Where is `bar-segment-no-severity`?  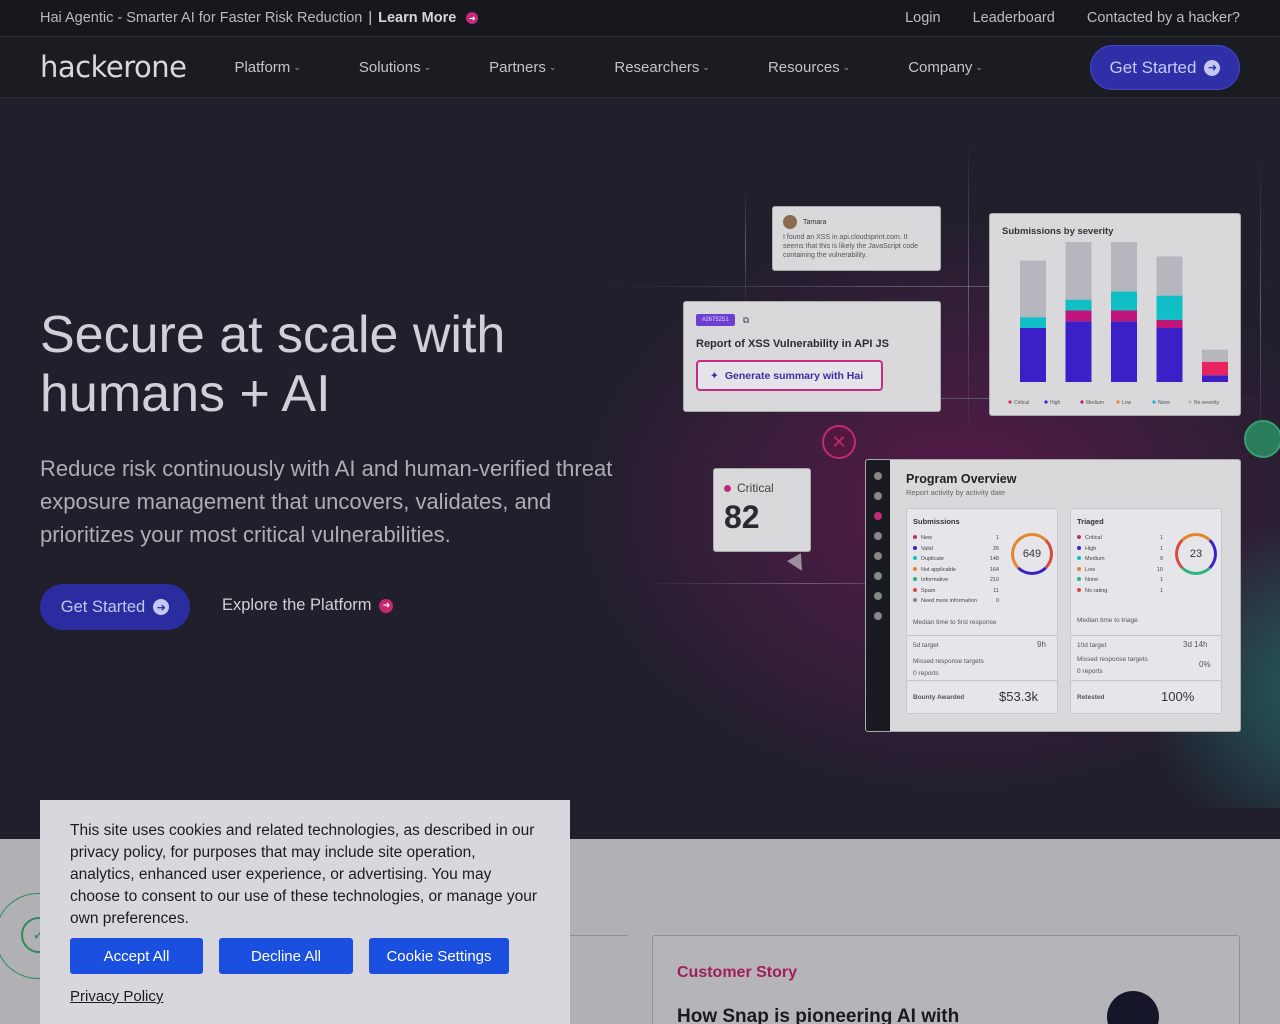 bar-segment-no-severity is located at coordinates (1078, 271).